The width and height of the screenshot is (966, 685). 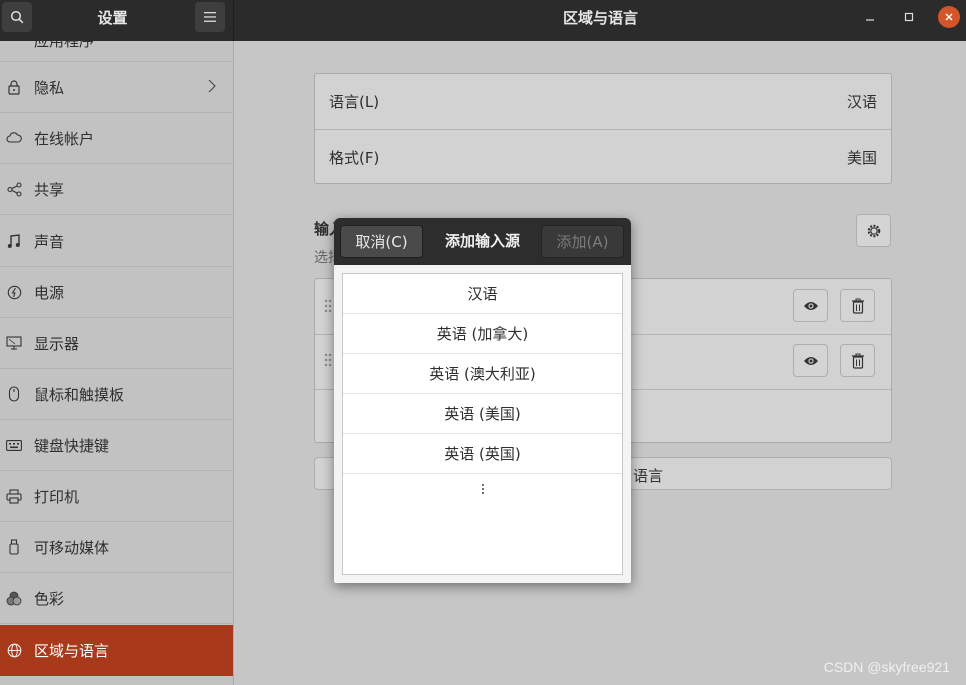 I want to click on sidebar-item-power: 电源, so click(x=116, y=292).